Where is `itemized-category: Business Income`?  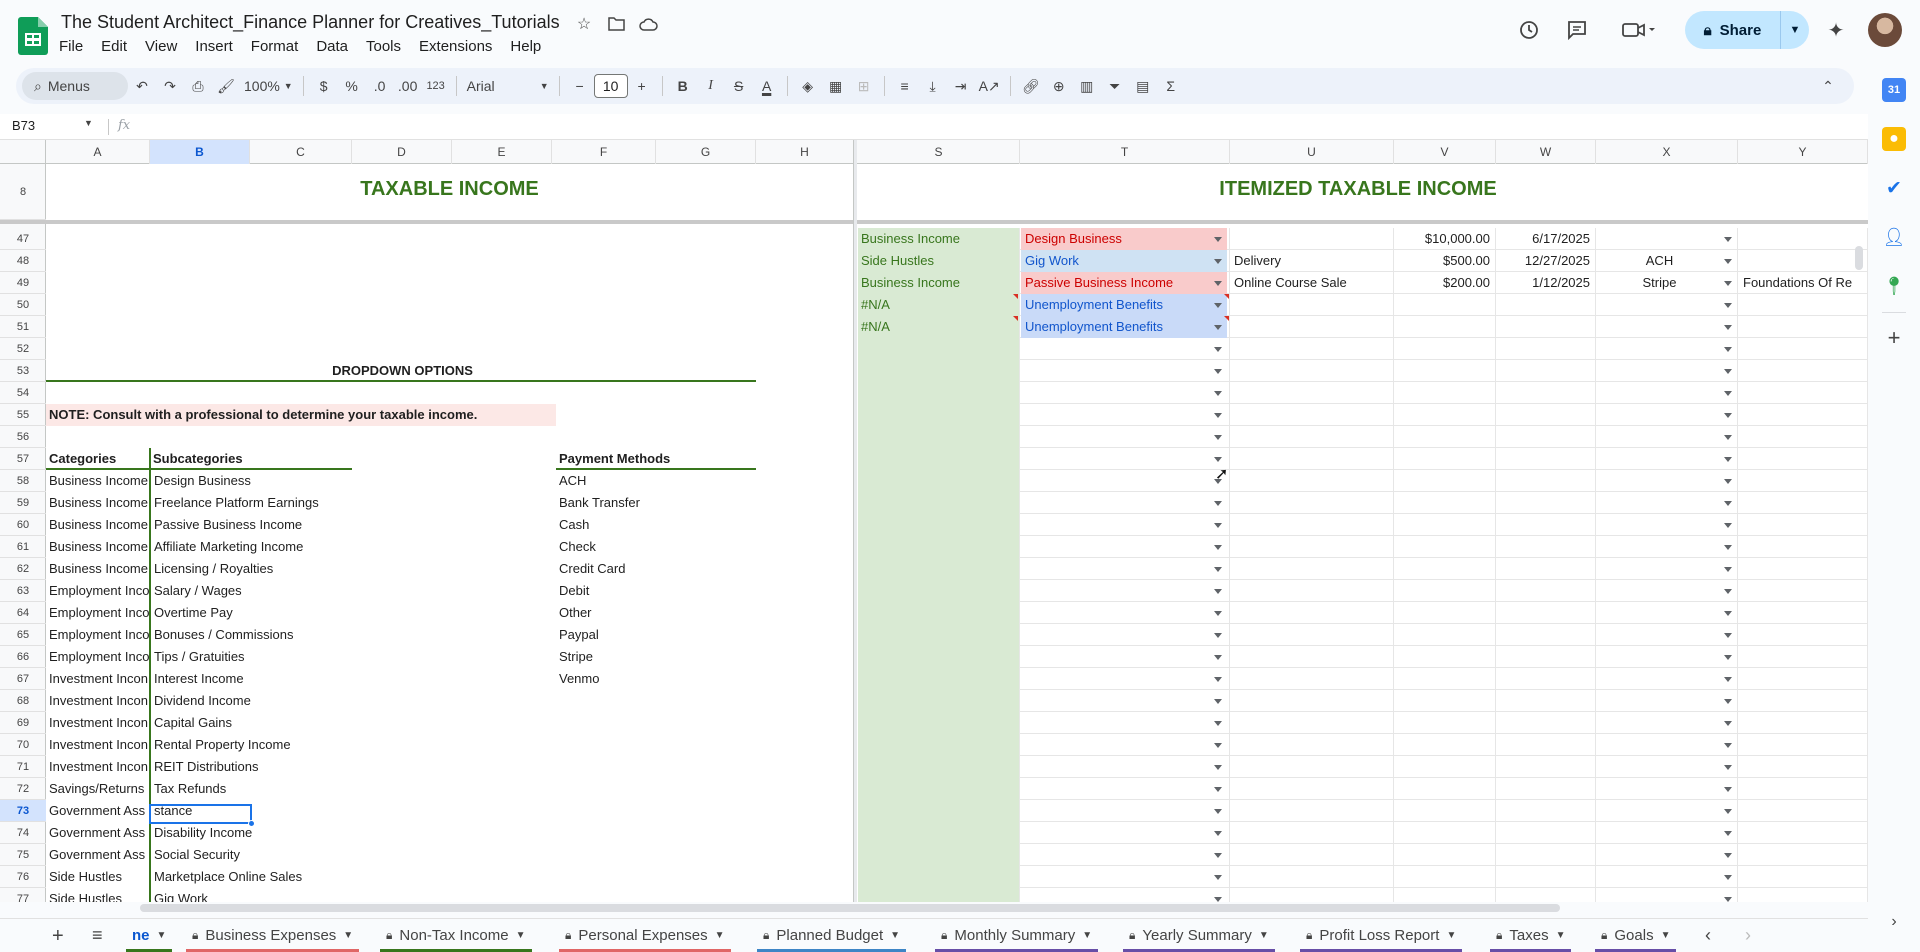
itemized-category: Business Income is located at coordinates (938, 283).